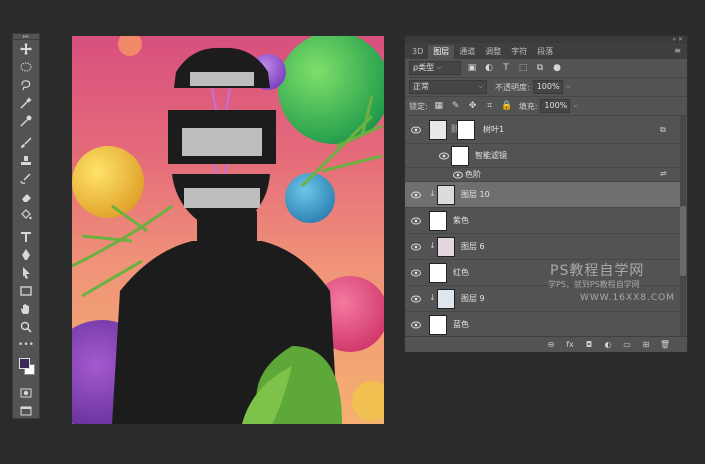  I want to click on tab-adjustments: 调整, so click(493, 52).